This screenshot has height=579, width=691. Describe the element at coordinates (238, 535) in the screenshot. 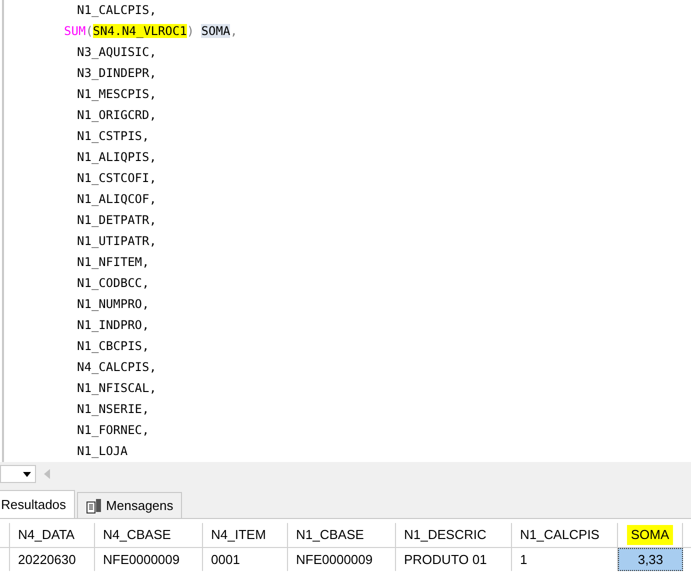

I see `column-header: N4_ITEM` at that location.